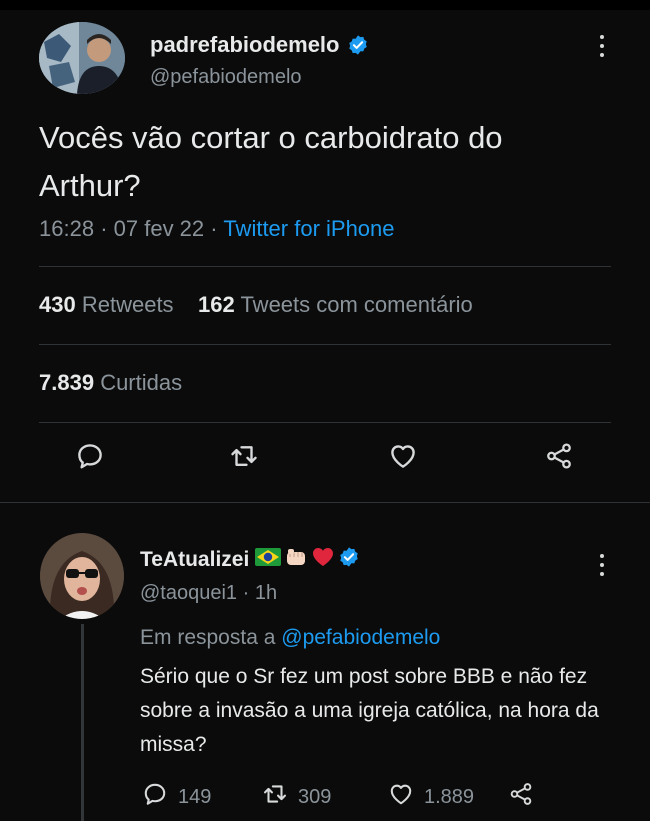 This screenshot has width=650, height=821. What do you see at coordinates (360, 637) in the screenshot?
I see `replying-mention: @pefabiodemelo` at bounding box center [360, 637].